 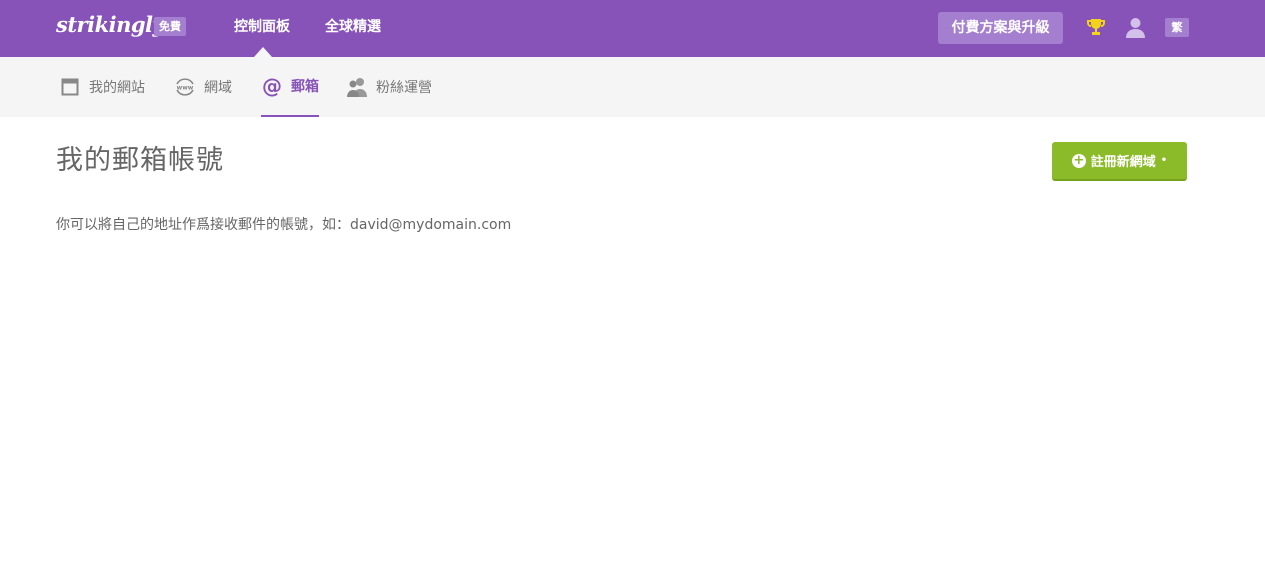 What do you see at coordinates (1135, 27) in the screenshot?
I see `user-icon` at bounding box center [1135, 27].